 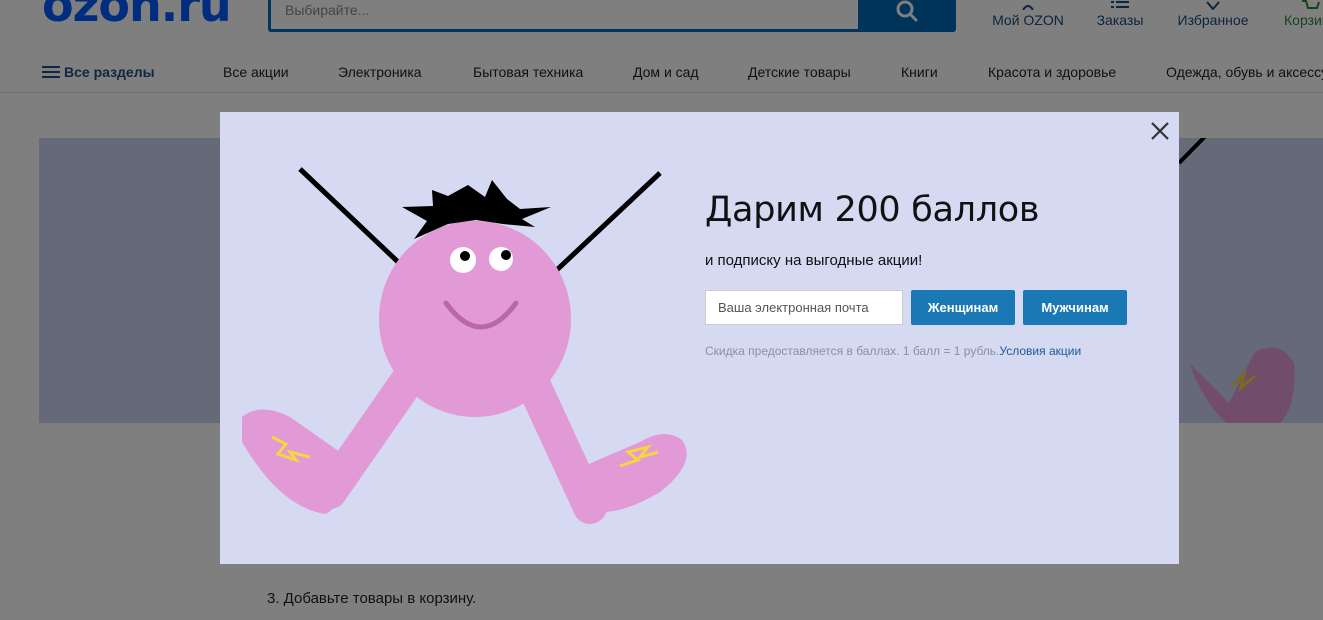 I want to click on terms-link: Условия акции, so click(x=1040, y=351).